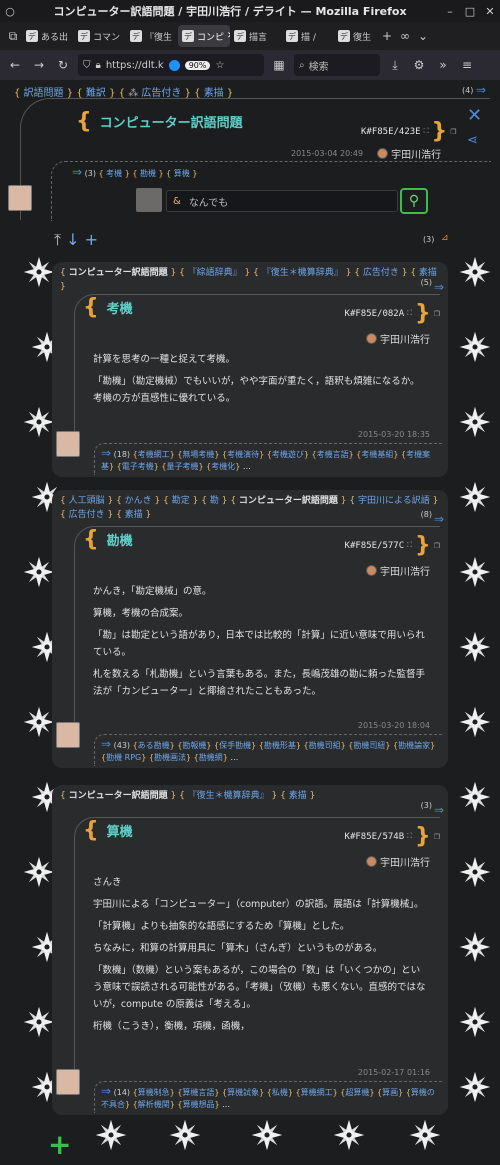 This screenshot has height=1165, width=500. What do you see at coordinates (198, 1104) in the screenshot?
I see `tag-link: 算機想品` at bounding box center [198, 1104].